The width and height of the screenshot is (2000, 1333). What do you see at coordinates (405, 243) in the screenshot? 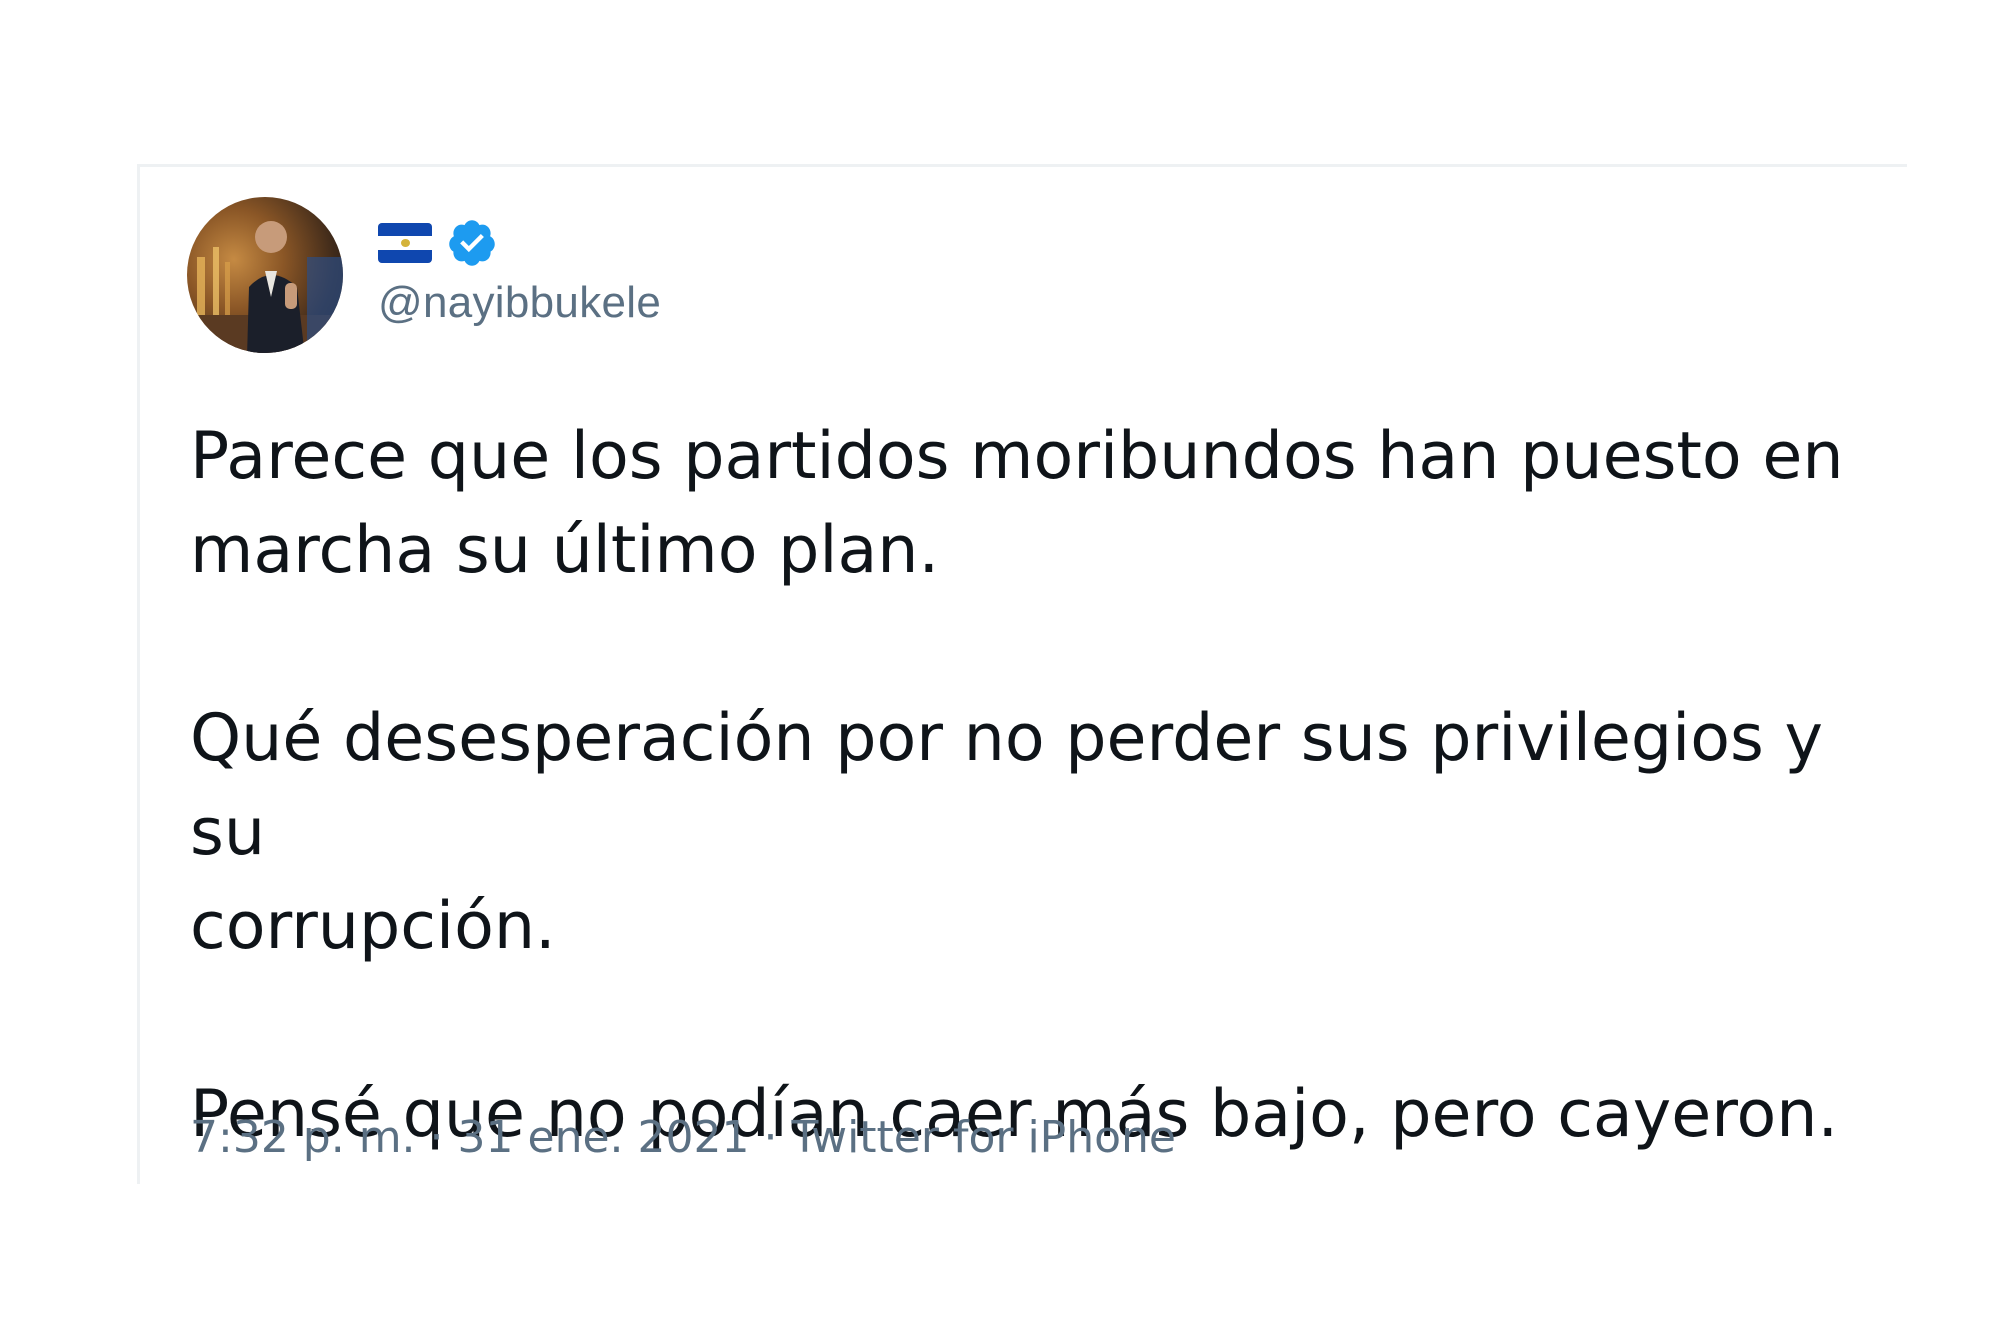
I see `el-salvador-flag-icon` at bounding box center [405, 243].